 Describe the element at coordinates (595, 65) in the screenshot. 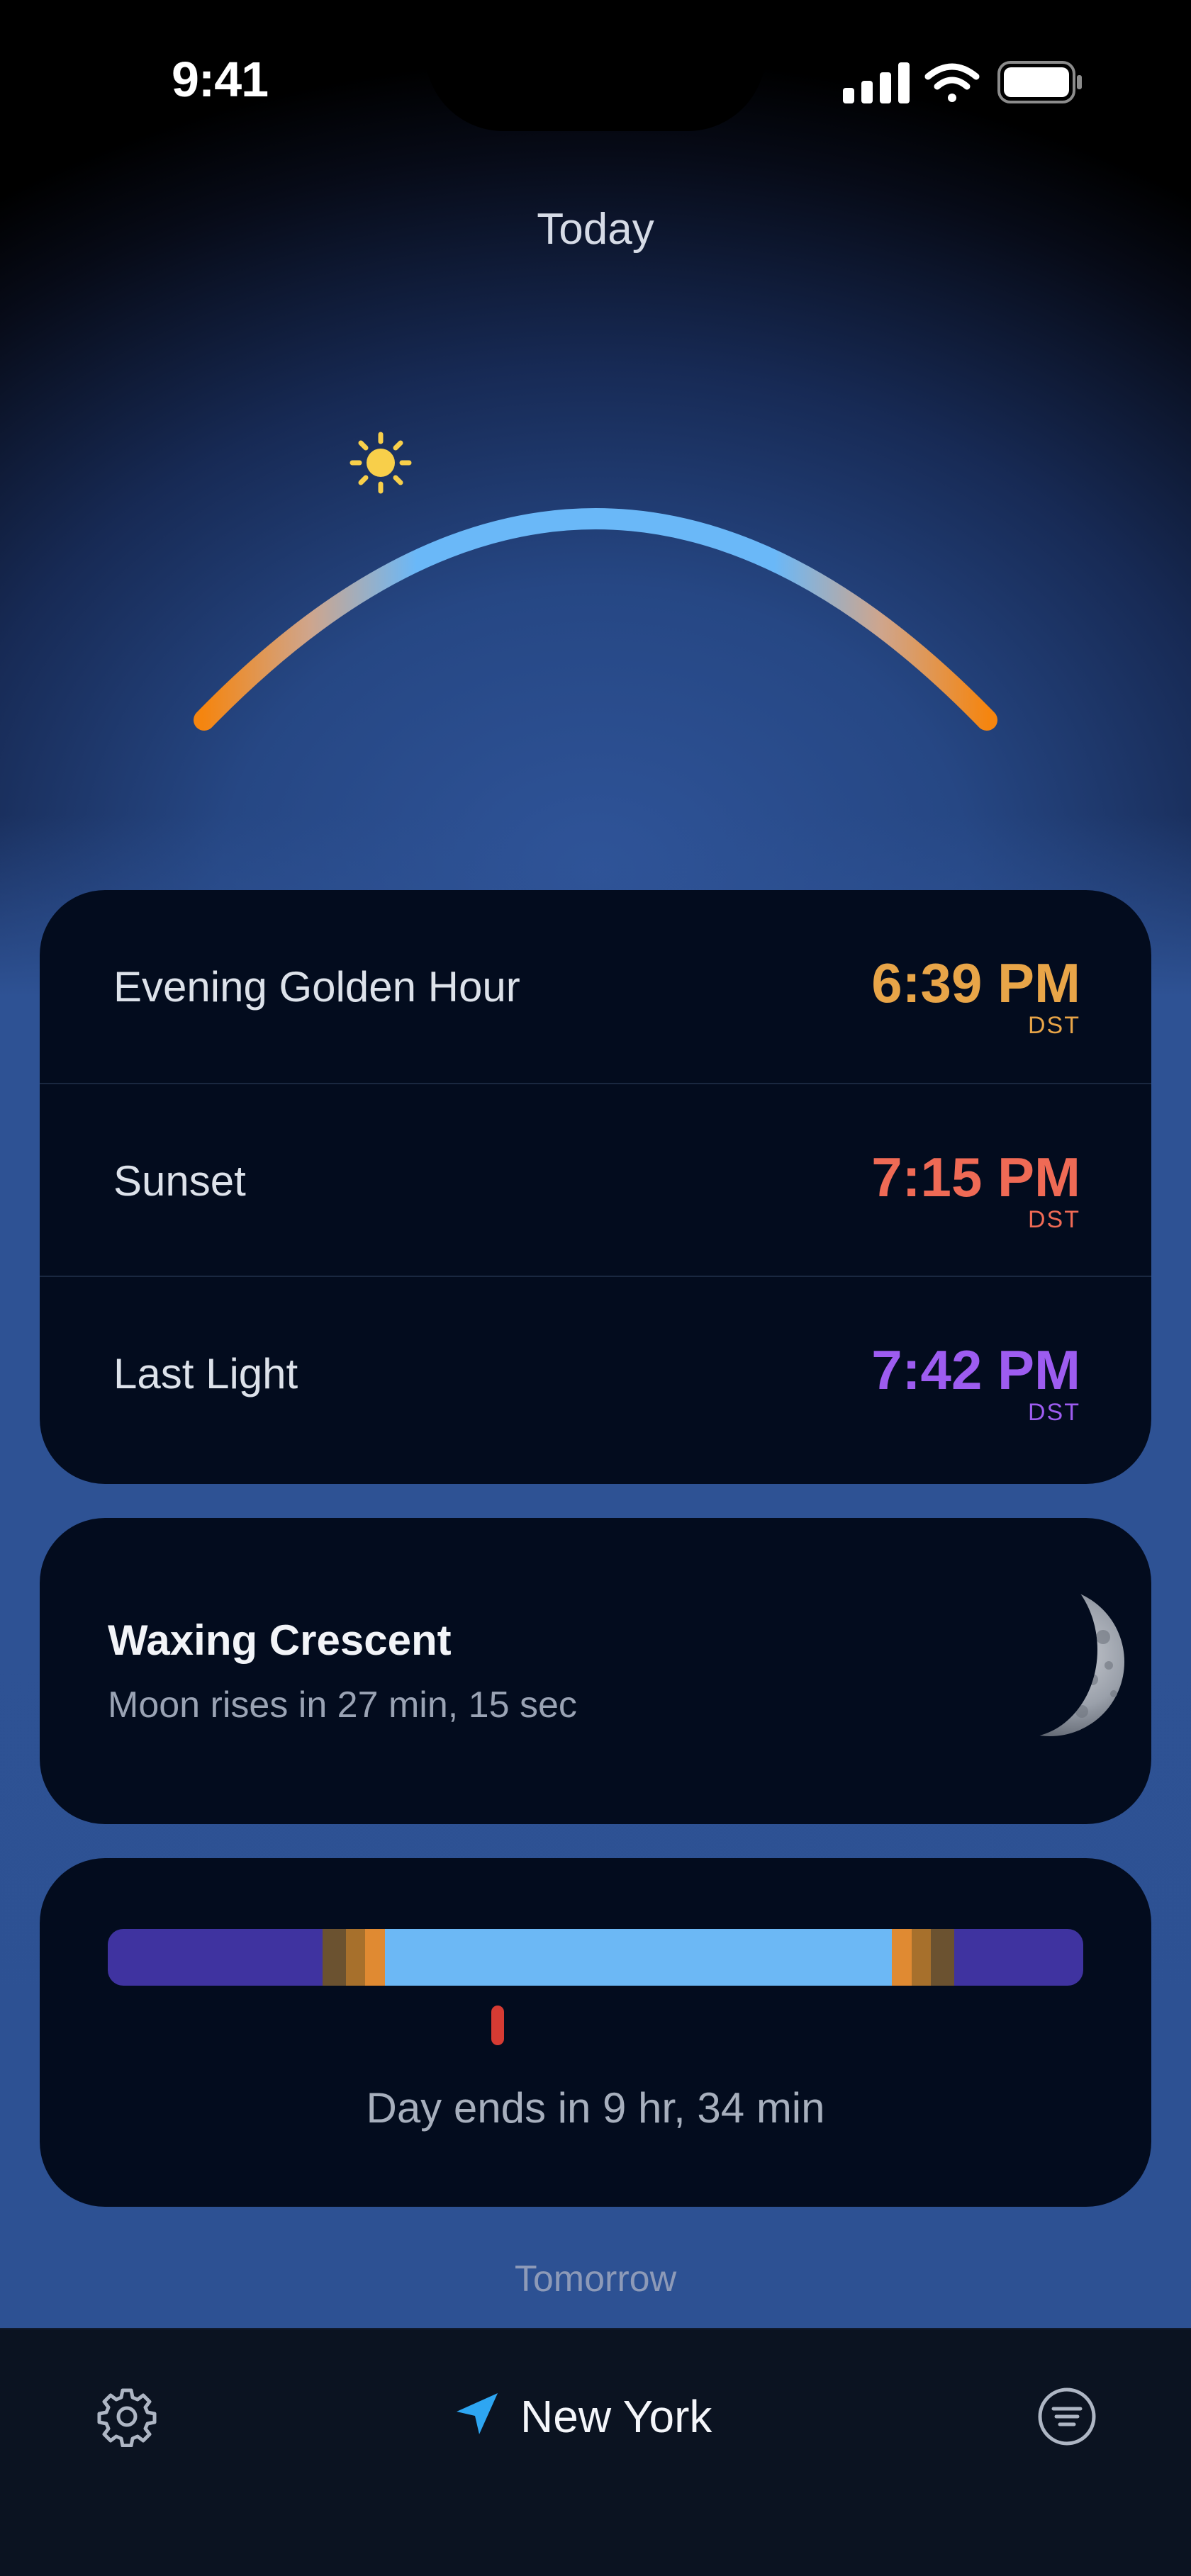

I see `dynamic-island` at that location.